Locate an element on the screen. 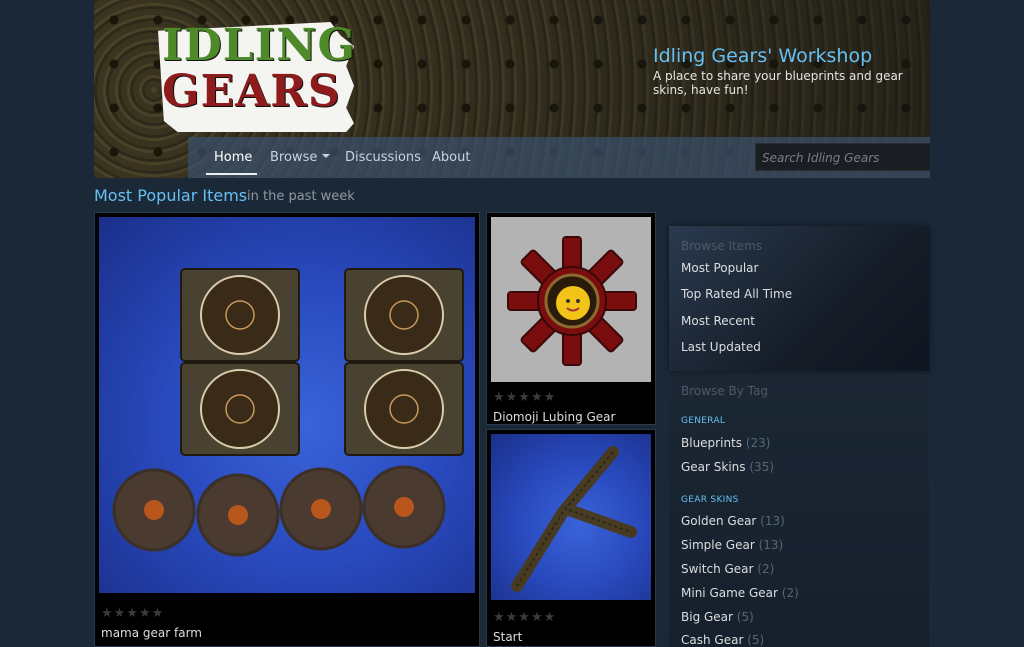 The height and width of the screenshot is (647, 1024). tag-link-big-gear: Big Gear (5) is located at coordinates (717, 617).